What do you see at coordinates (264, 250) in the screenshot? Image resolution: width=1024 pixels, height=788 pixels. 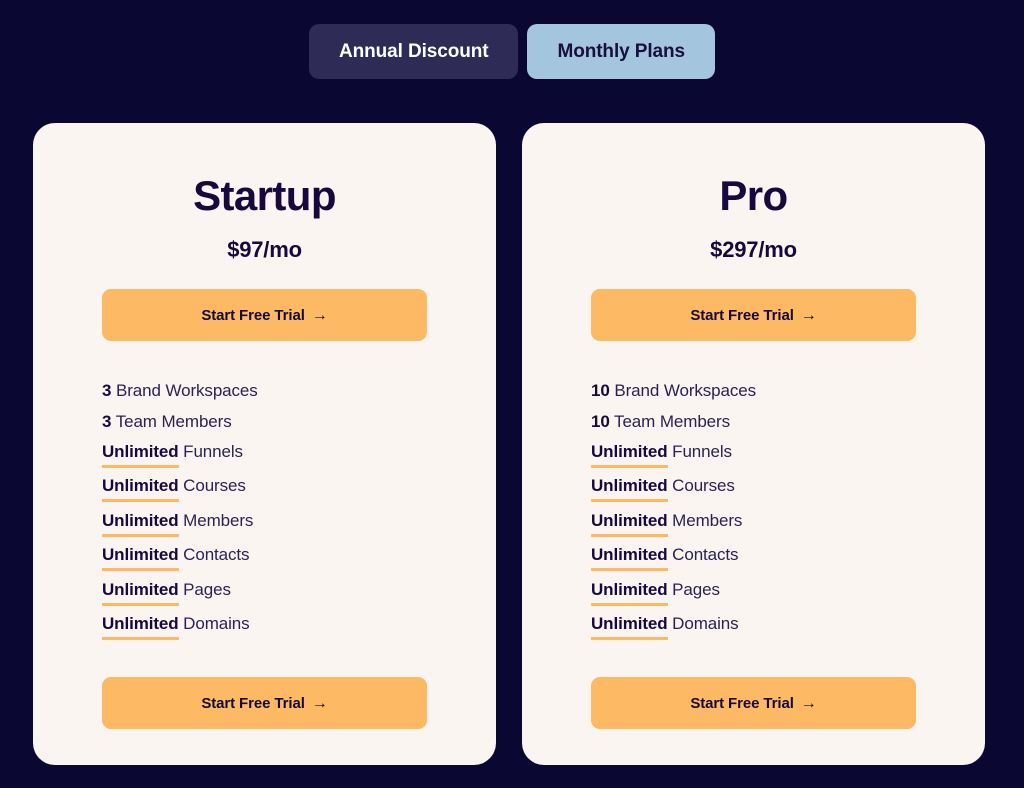 I see `plan-price: $97/mo` at bounding box center [264, 250].